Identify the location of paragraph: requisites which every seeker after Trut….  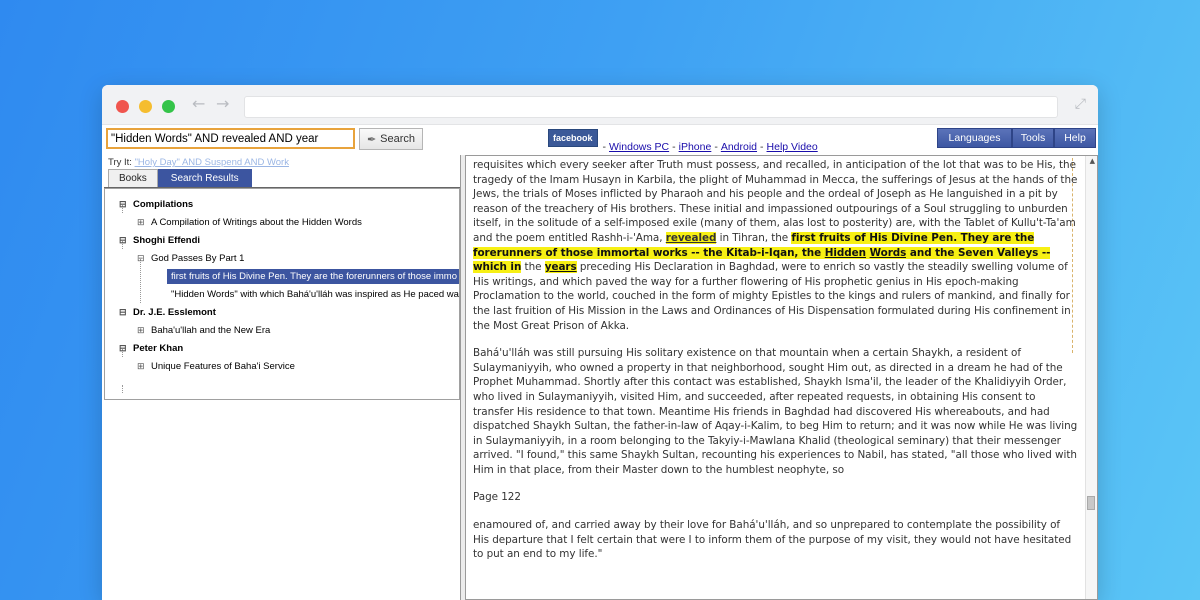
(776, 245).